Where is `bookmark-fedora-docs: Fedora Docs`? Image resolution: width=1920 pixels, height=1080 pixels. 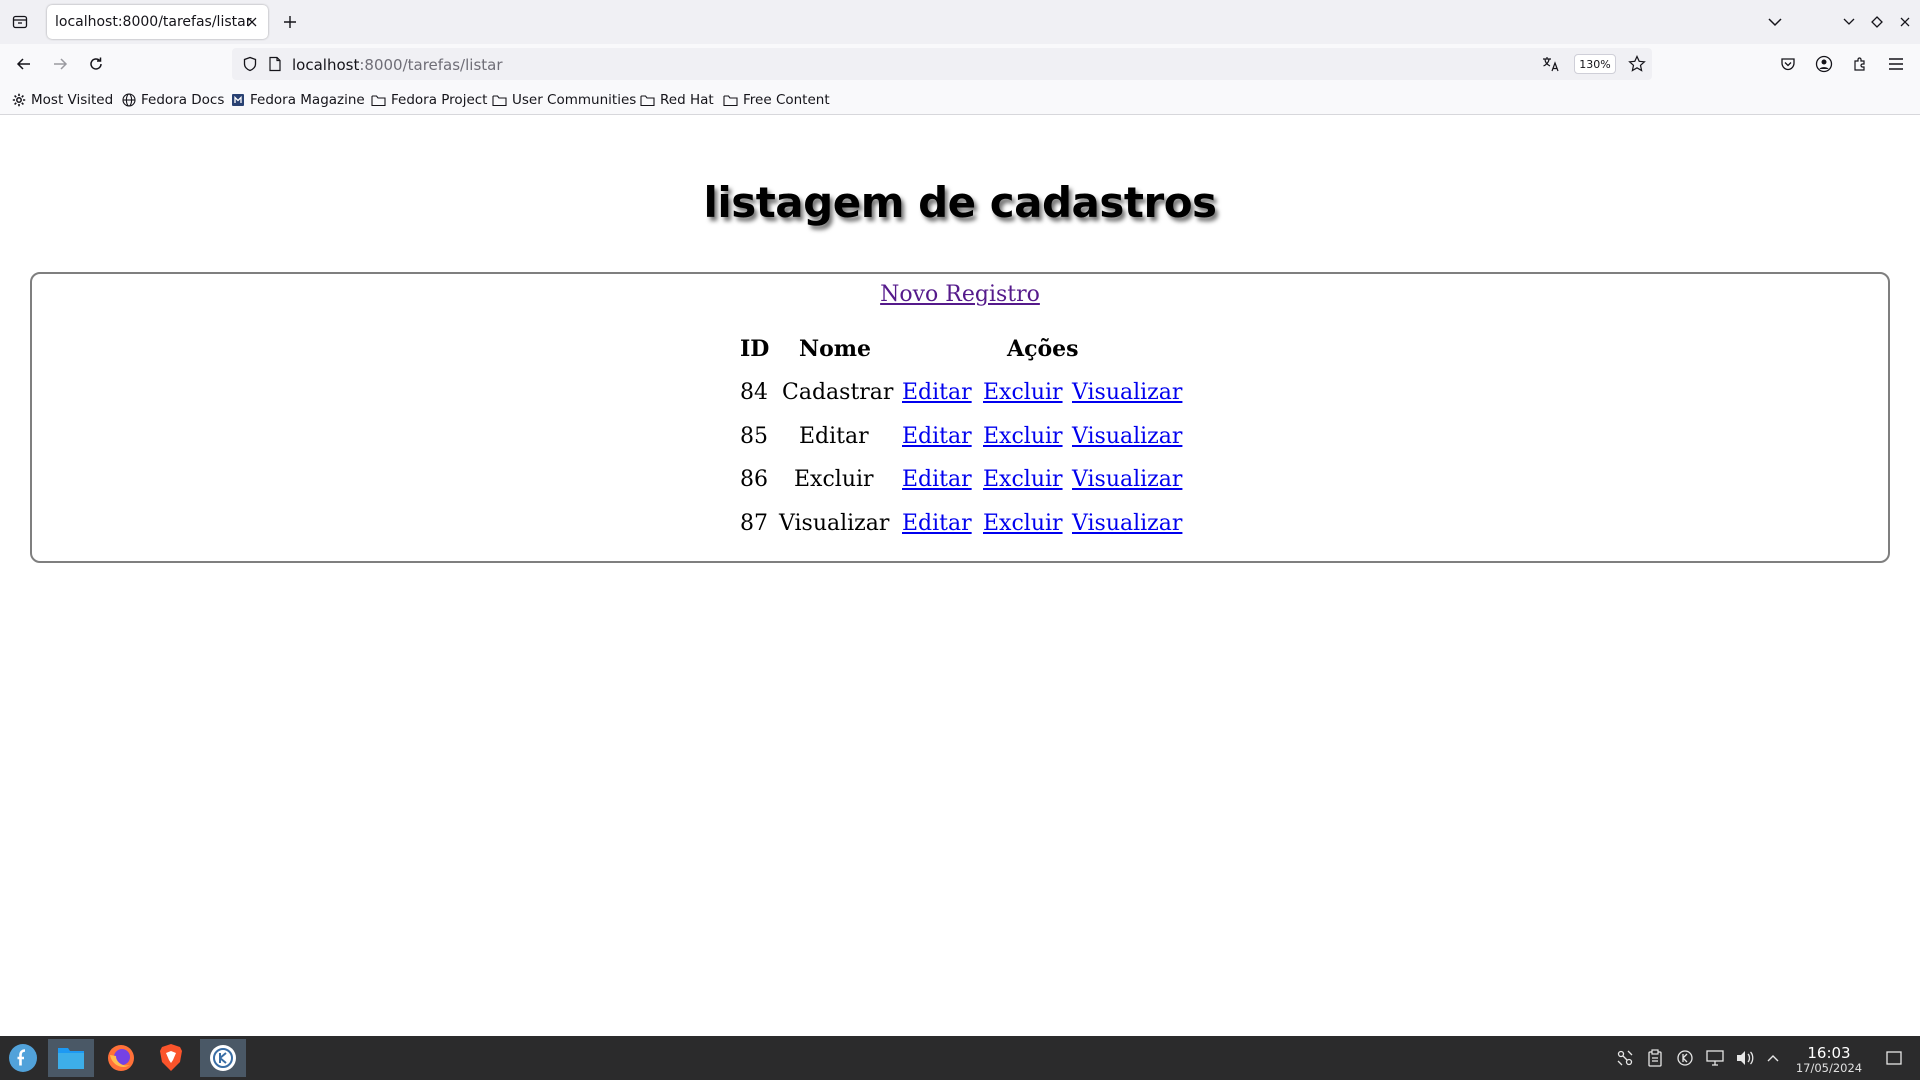 bookmark-fedora-docs: Fedora Docs is located at coordinates (173, 100).